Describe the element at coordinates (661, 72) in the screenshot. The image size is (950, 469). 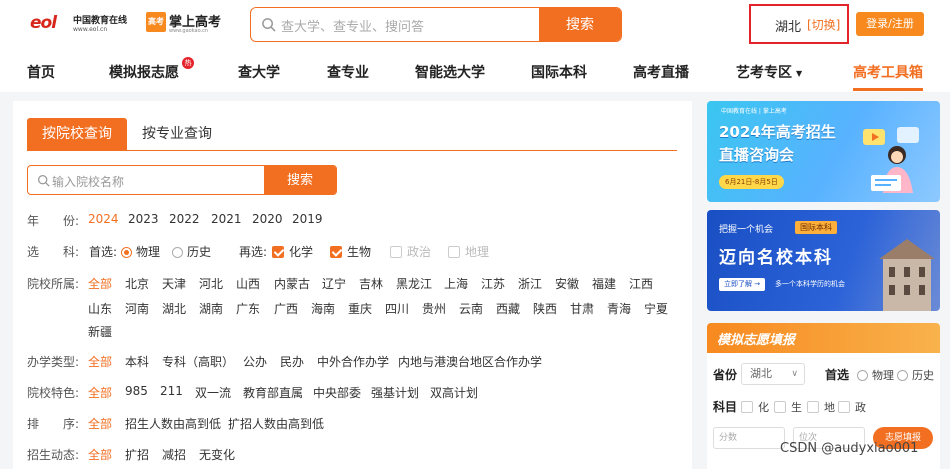
I see `nav-live: 高考直播` at that location.